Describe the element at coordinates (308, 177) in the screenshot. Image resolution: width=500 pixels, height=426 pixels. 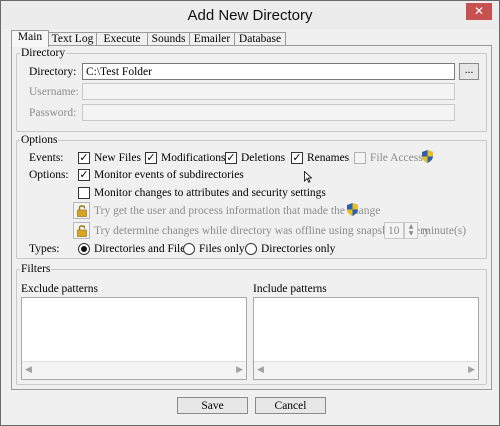
I see `mouse-cursor-icon` at that location.